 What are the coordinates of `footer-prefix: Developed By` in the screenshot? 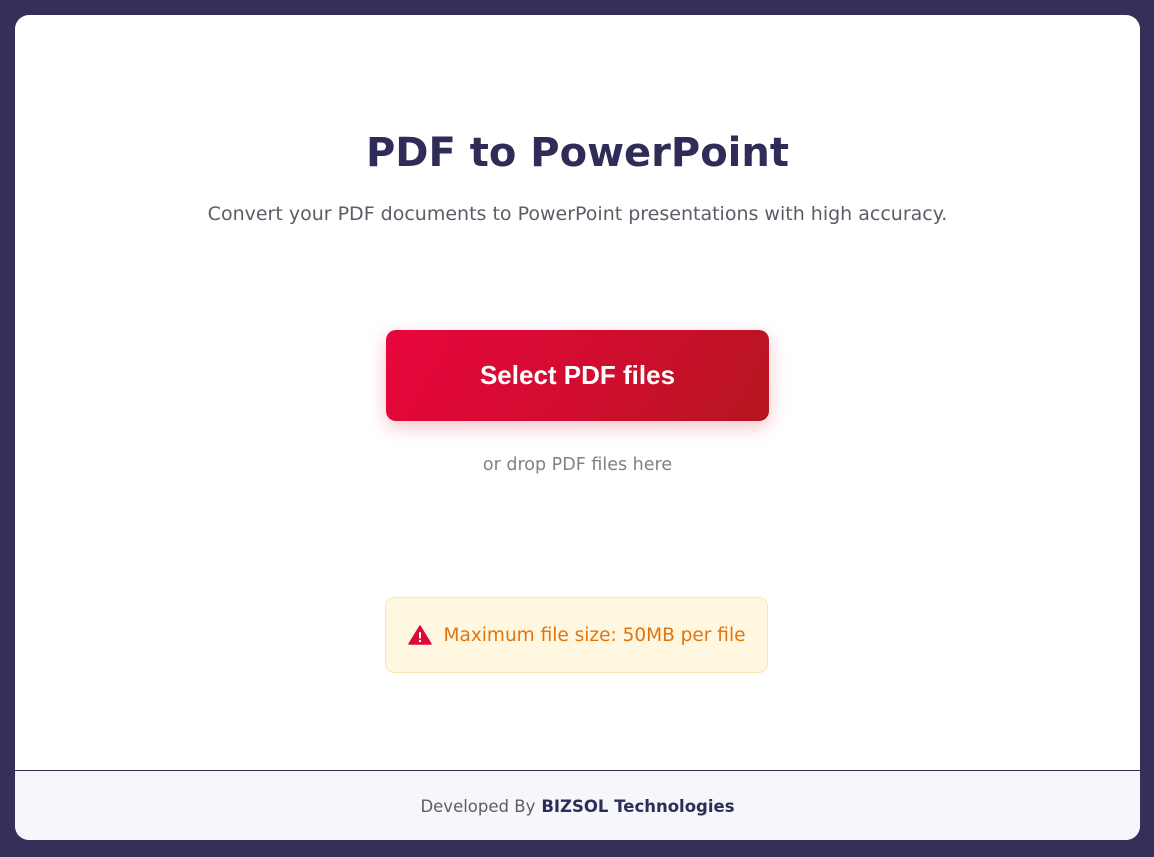 It's located at (478, 806).